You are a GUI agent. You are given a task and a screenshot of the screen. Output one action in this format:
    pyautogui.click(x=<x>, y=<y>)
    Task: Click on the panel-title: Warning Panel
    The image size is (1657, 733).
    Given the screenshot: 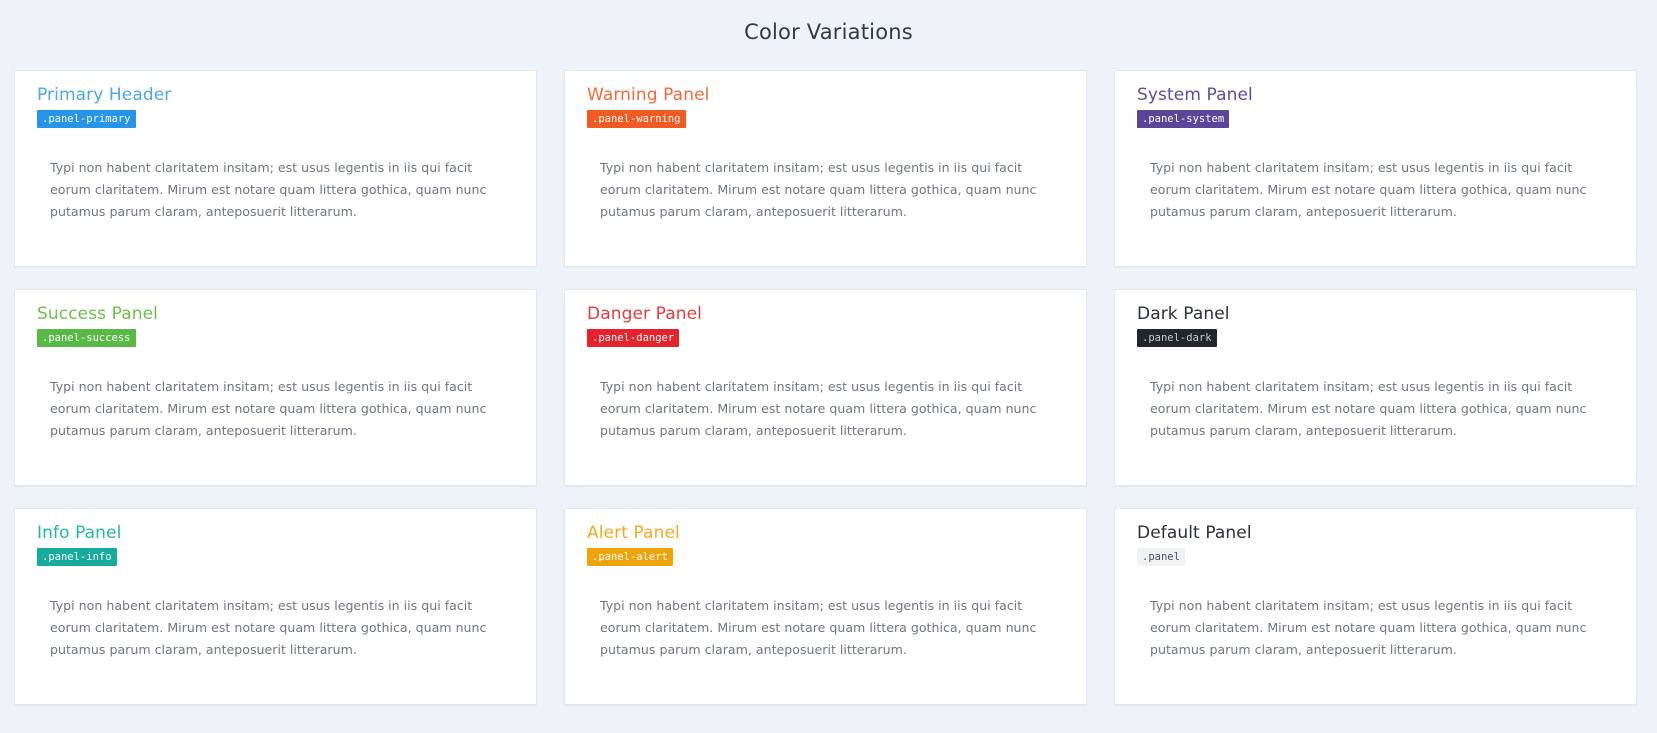 What is the action you would take?
    pyautogui.click(x=648, y=95)
    